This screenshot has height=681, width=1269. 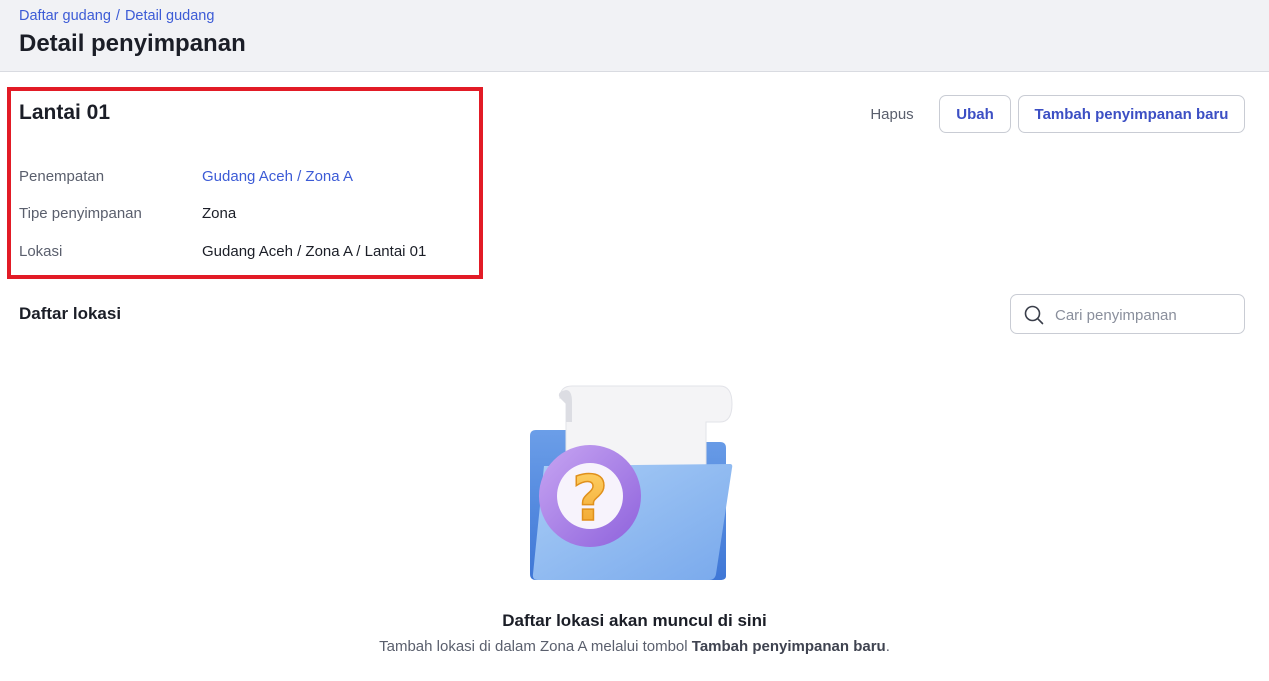 What do you see at coordinates (1131, 114) in the screenshot?
I see `add-storage-button: Tambah penyimpanan baru` at bounding box center [1131, 114].